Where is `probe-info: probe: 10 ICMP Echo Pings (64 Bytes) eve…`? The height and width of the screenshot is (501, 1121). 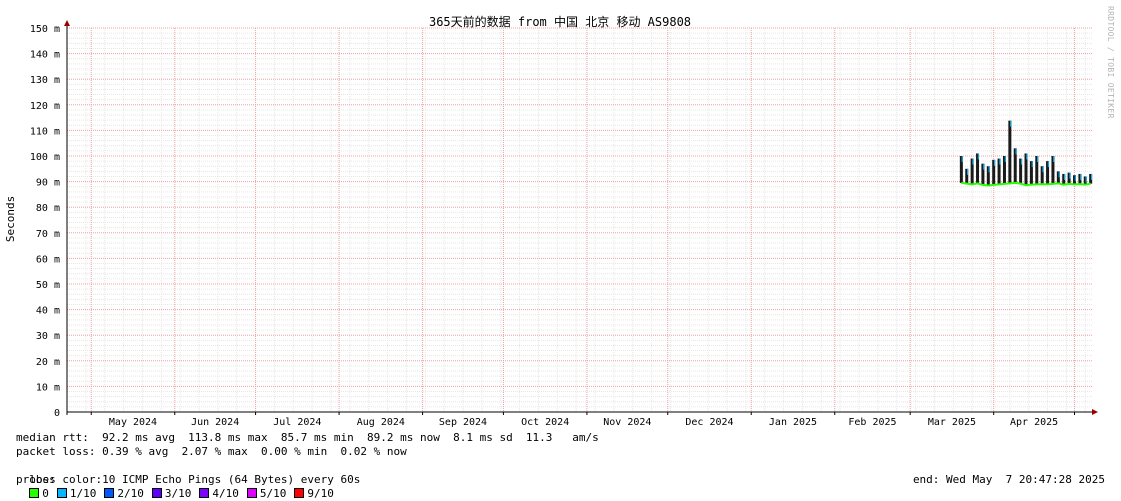
probe-info: probe: 10 ICMP Echo Pings (64 Bytes) eve… is located at coordinates (188, 479).